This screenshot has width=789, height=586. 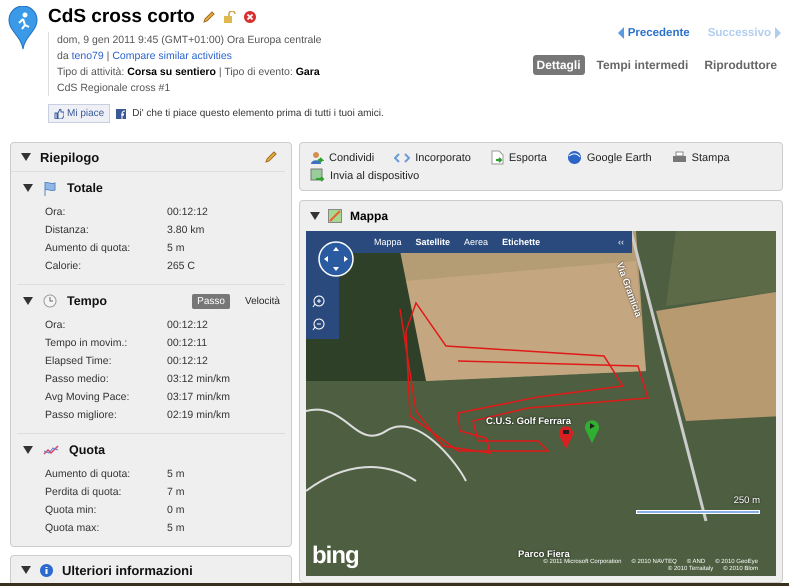 I want to click on line-chart-icon, so click(x=51, y=450).